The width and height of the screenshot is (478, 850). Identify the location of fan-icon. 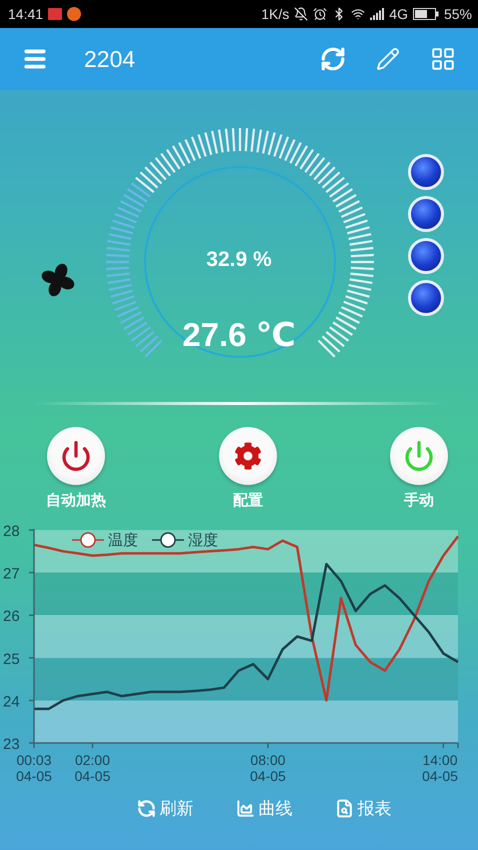
(58, 280).